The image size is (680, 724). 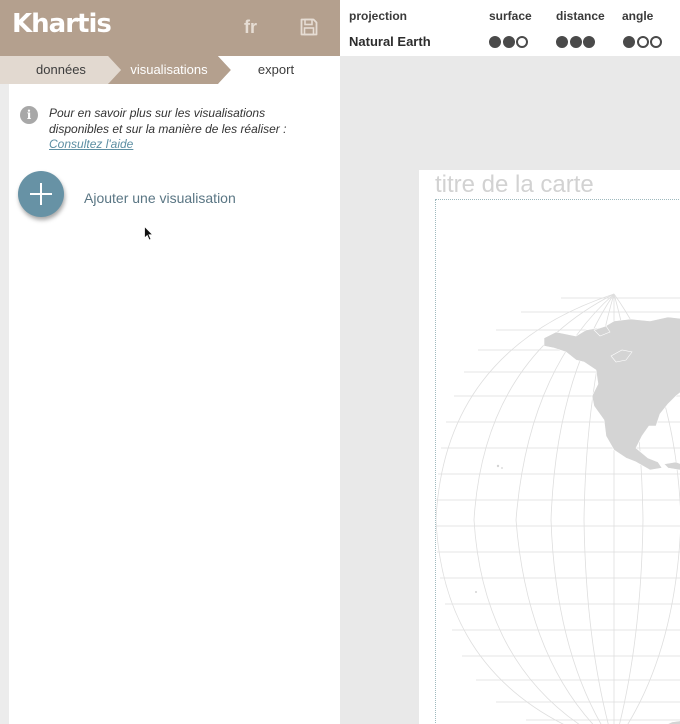 What do you see at coordinates (170, 28) in the screenshot?
I see `app-header: Khartis fr` at bounding box center [170, 28].